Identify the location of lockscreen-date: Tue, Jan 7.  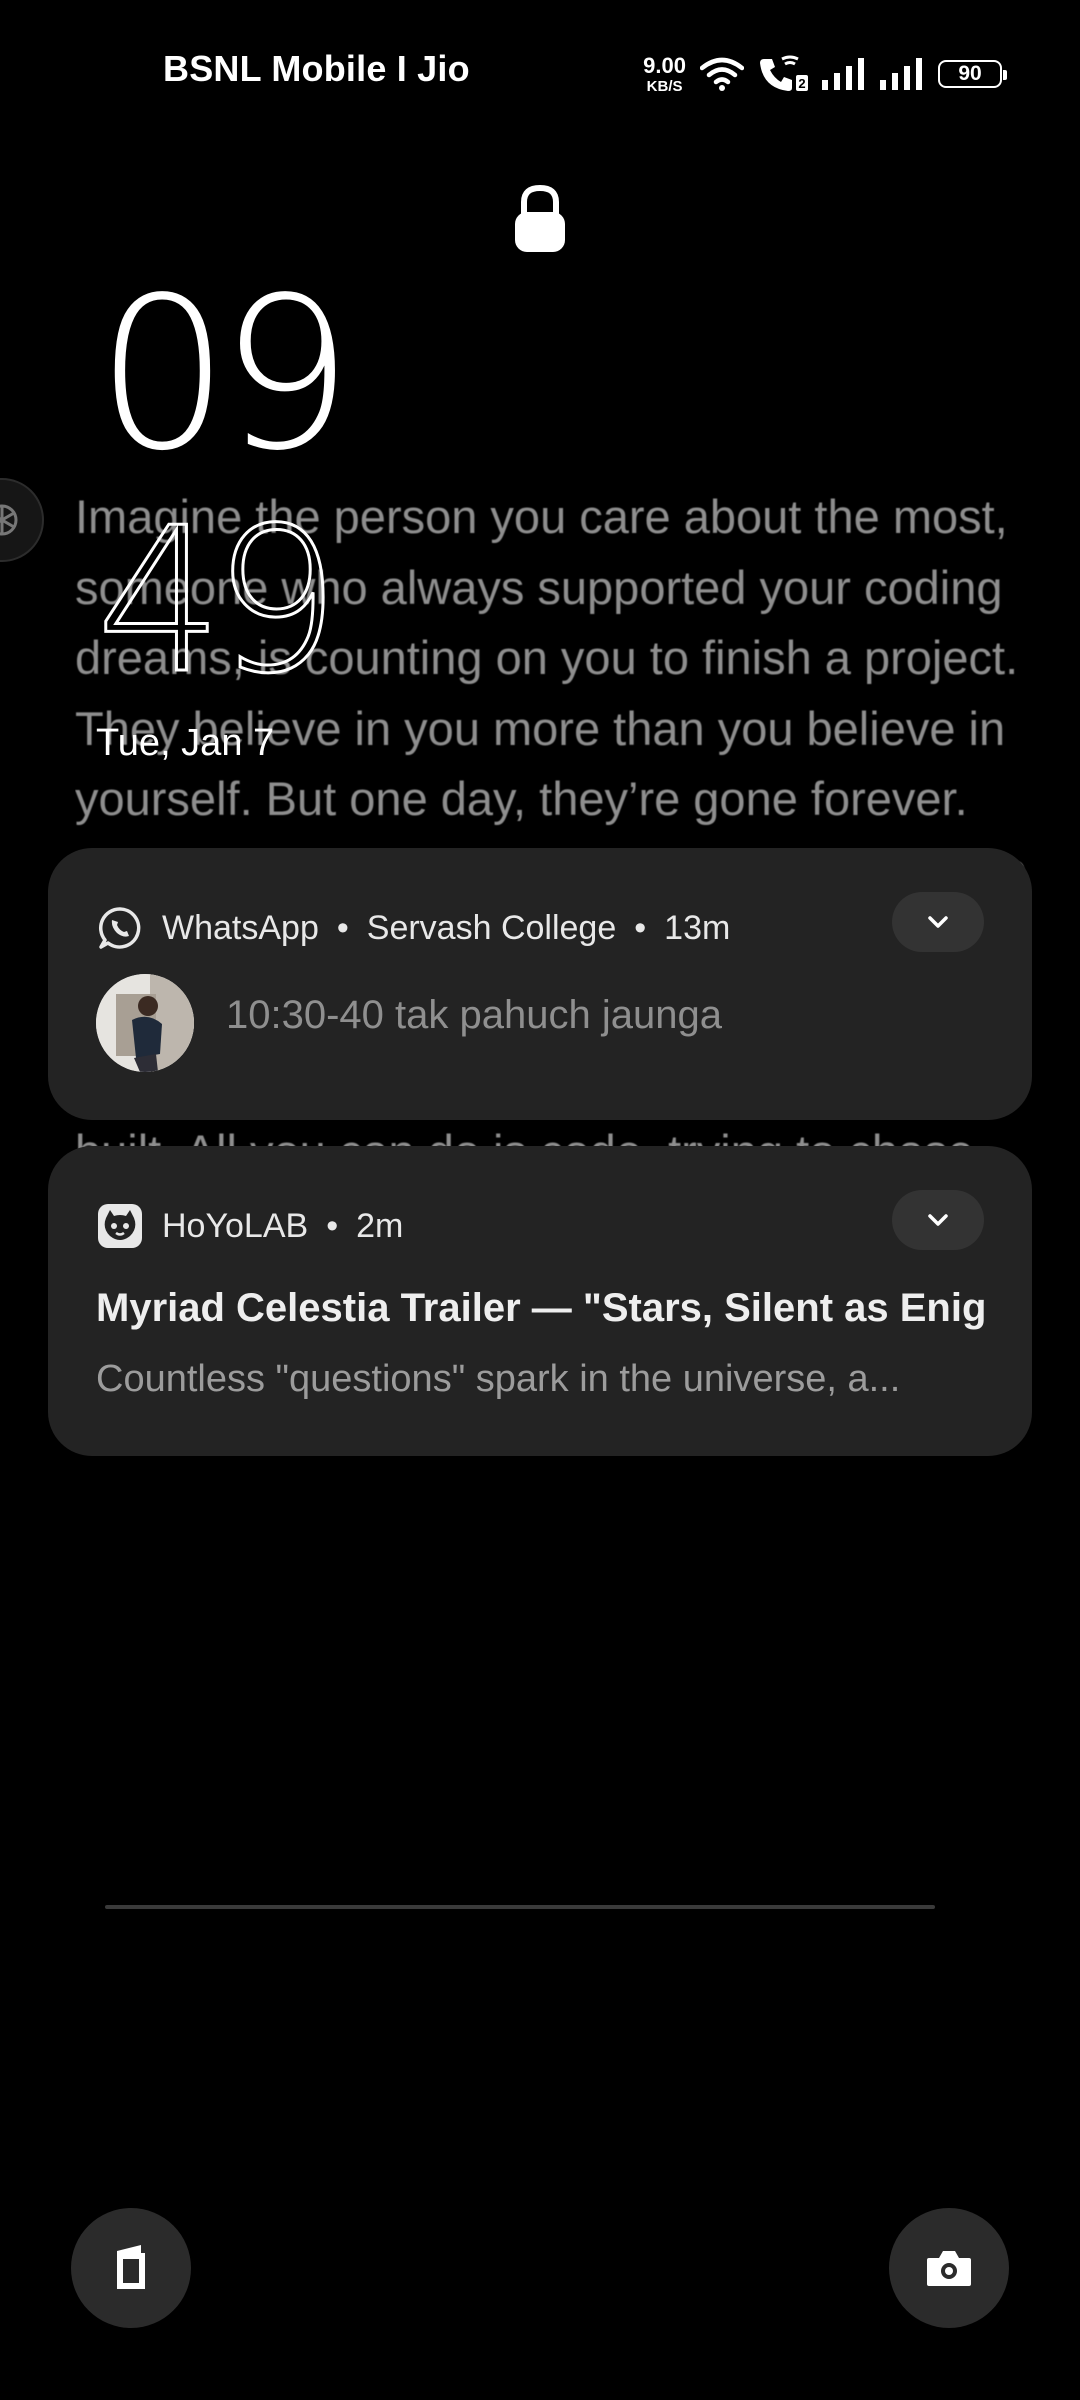
(185, 743).